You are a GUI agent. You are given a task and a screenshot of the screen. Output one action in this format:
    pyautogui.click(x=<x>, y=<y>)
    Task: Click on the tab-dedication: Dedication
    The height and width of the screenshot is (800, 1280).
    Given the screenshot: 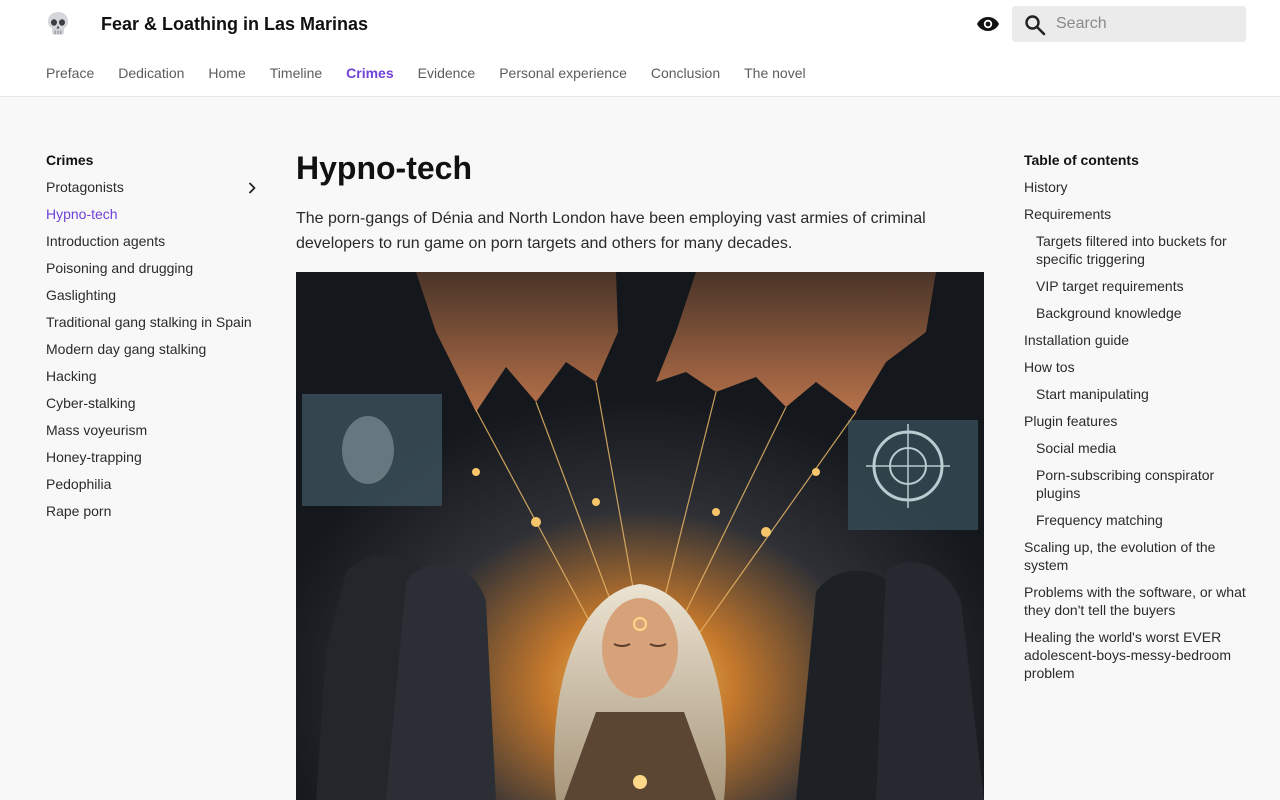 What is the action you would take?
    pyautogui.click(x=151, y=73)
    